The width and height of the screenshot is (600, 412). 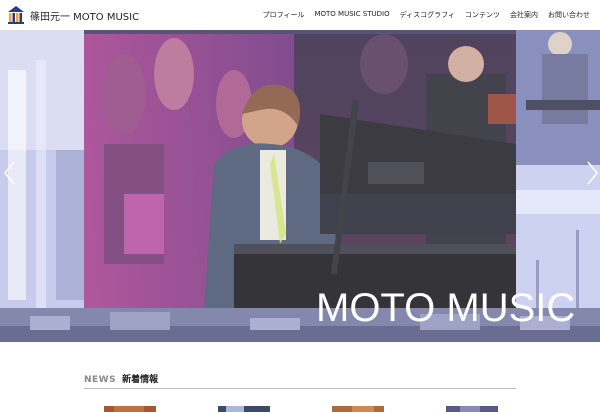 What do you see at coordinates (140, 380) in the screenshot?
I see `news-heading-jp: 新着情報` at bounding box center [140, 380].